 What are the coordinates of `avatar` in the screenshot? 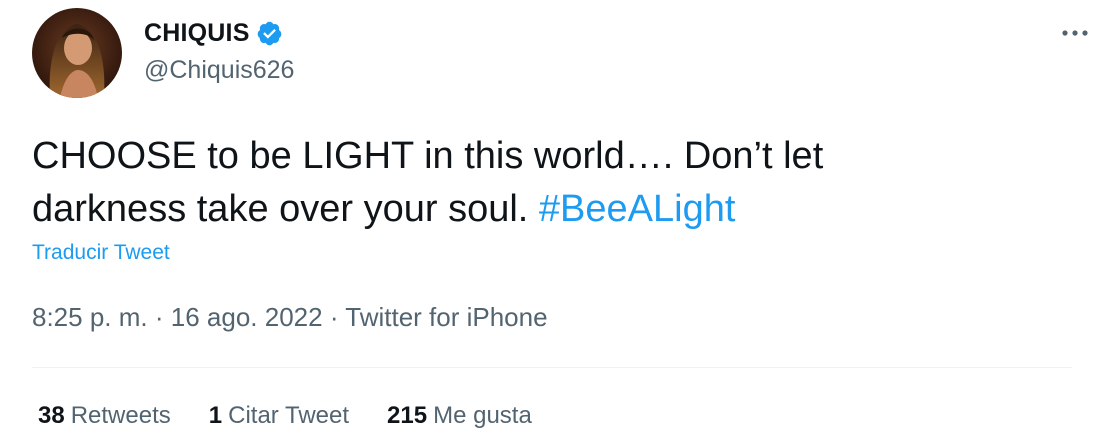 It's located at (77, 53).